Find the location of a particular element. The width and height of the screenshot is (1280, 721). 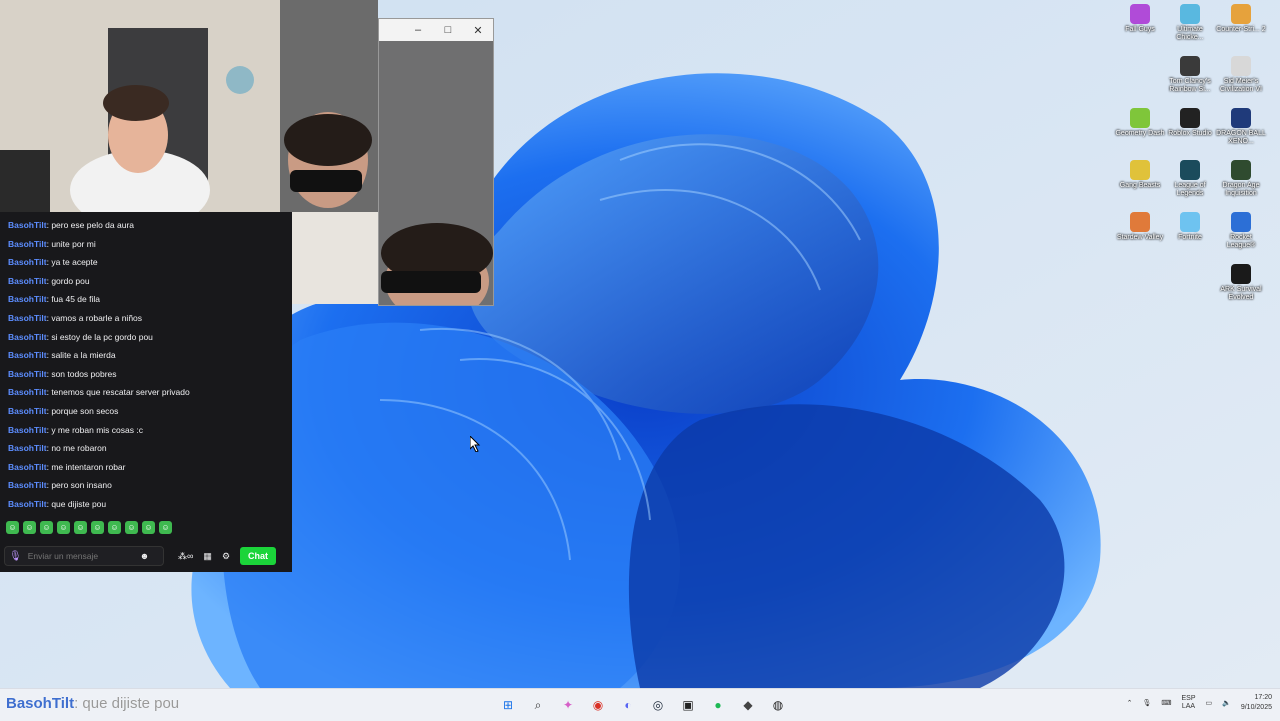

chat-message-text: fua 45 de fila is located at coordinates (75, 299).